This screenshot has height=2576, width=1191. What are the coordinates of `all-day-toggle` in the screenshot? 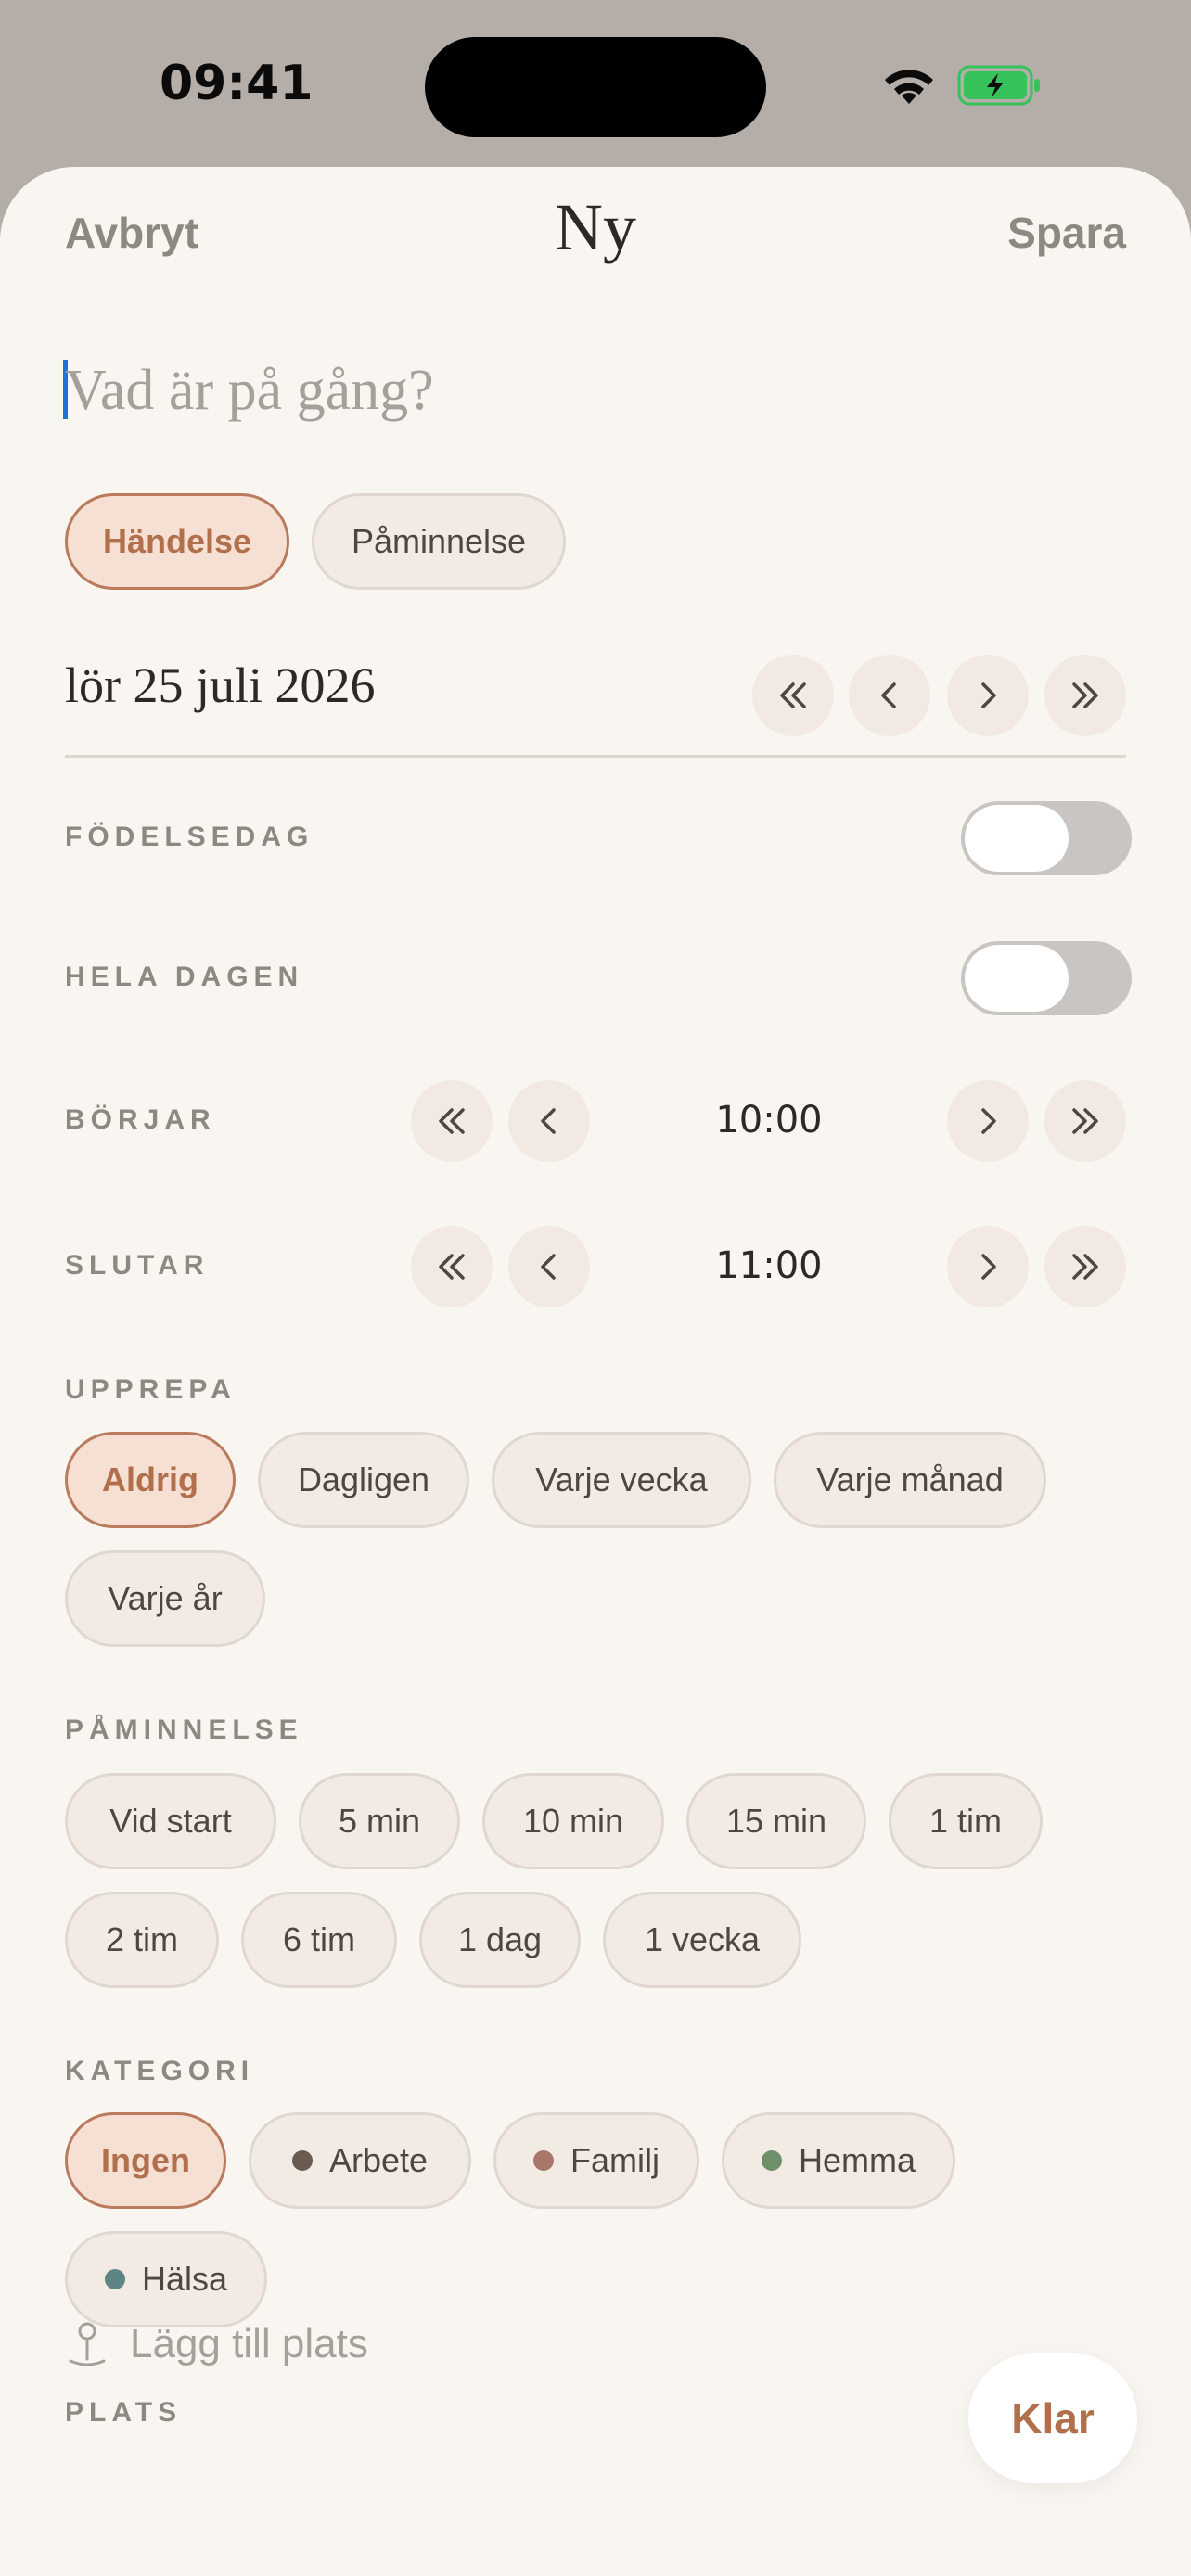 It's located at (1047, 978).